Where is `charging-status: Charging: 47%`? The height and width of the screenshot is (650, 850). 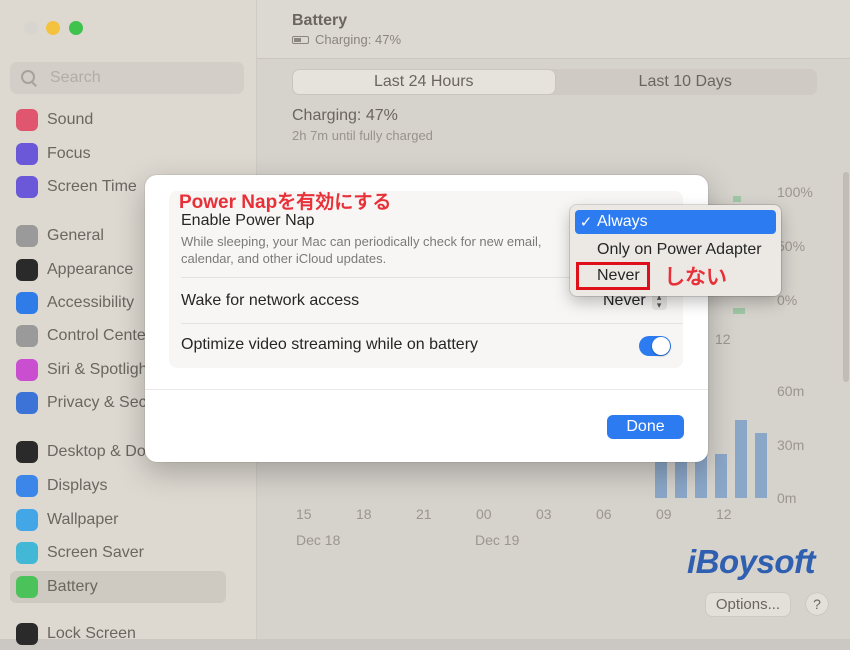 charging-status: Charging: 47% is located at coordinates (358, 39).